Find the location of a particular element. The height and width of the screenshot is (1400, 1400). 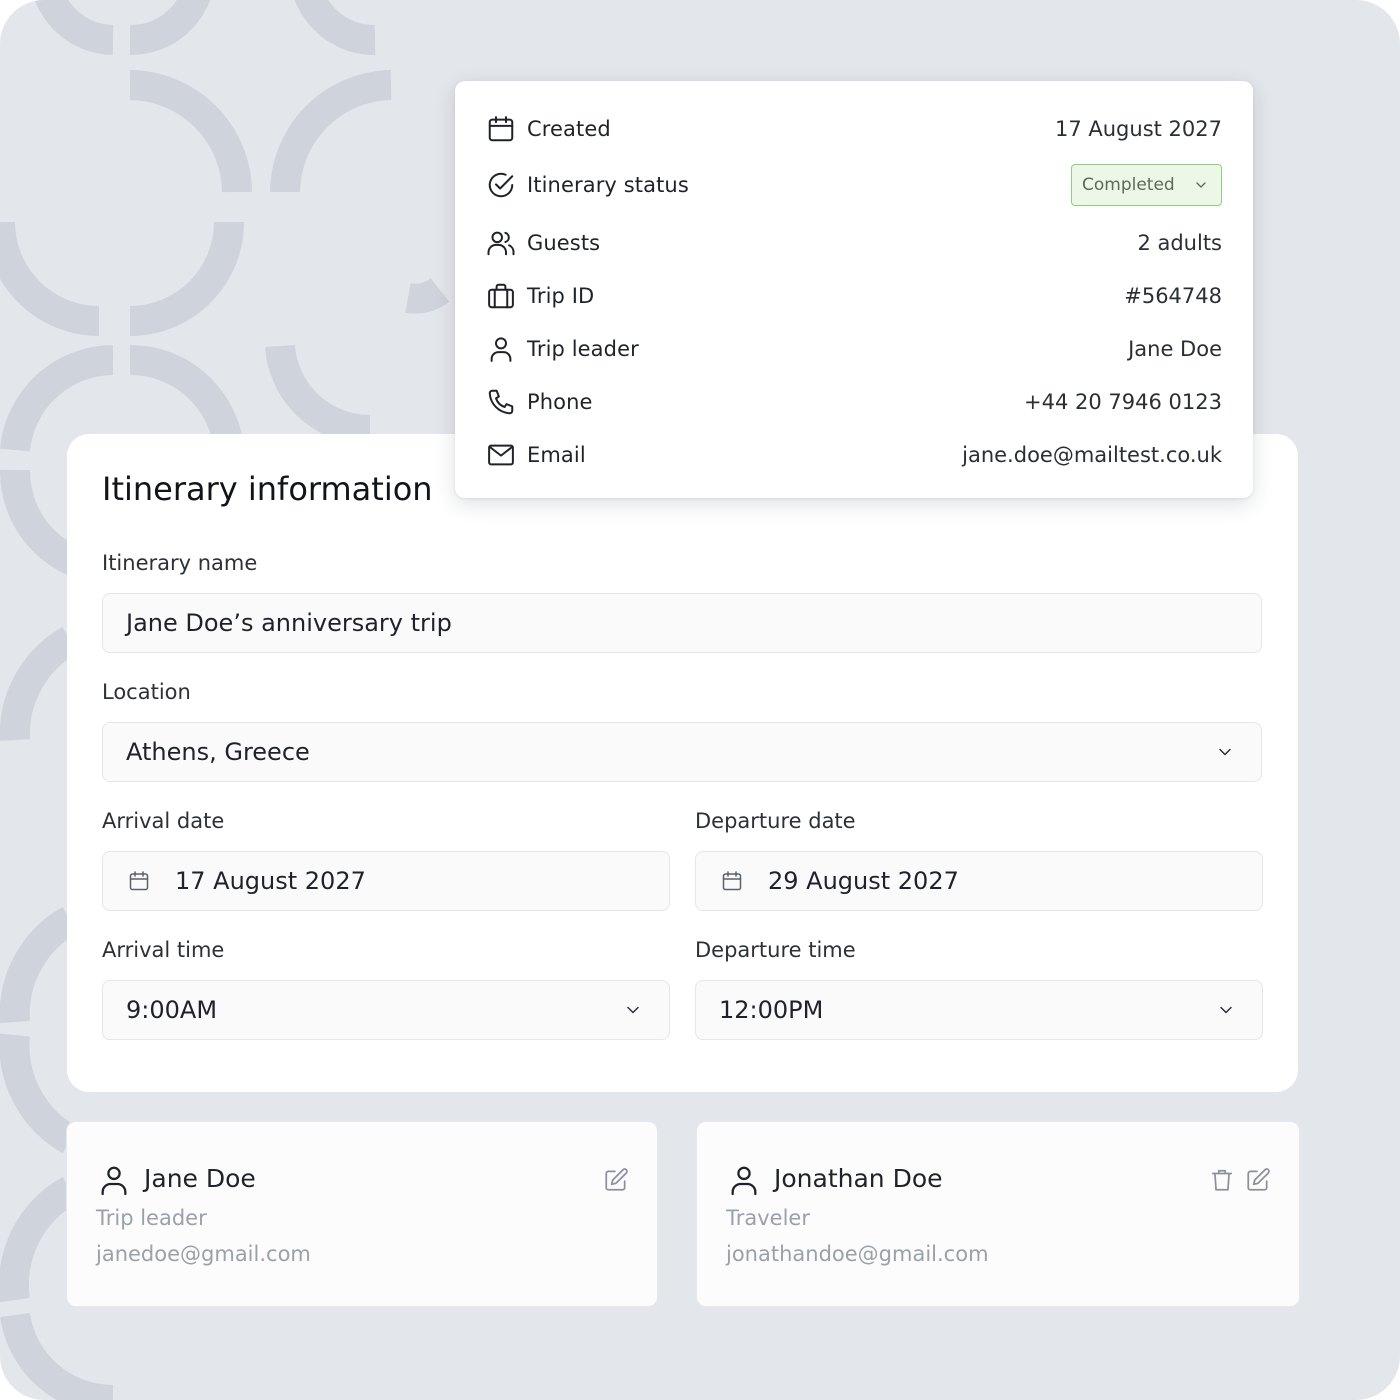

status-selected-value: Completed is located at coordinates (1128, 185).